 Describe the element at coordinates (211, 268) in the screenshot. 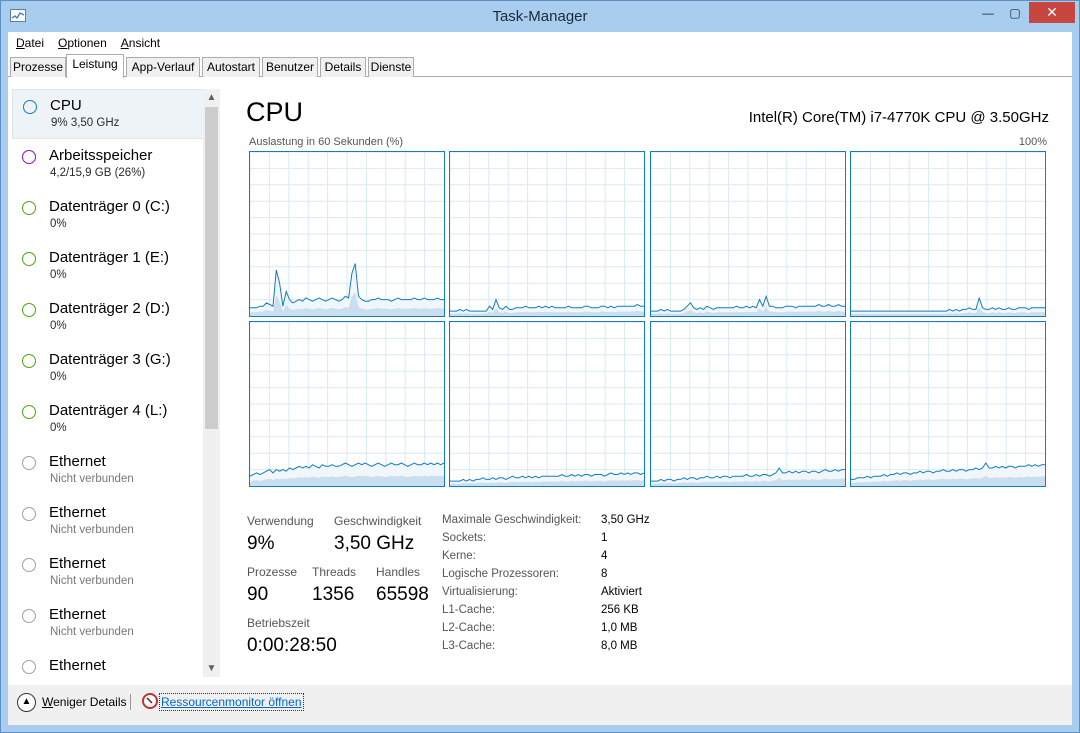

I see `scroll-thumb` at that location.